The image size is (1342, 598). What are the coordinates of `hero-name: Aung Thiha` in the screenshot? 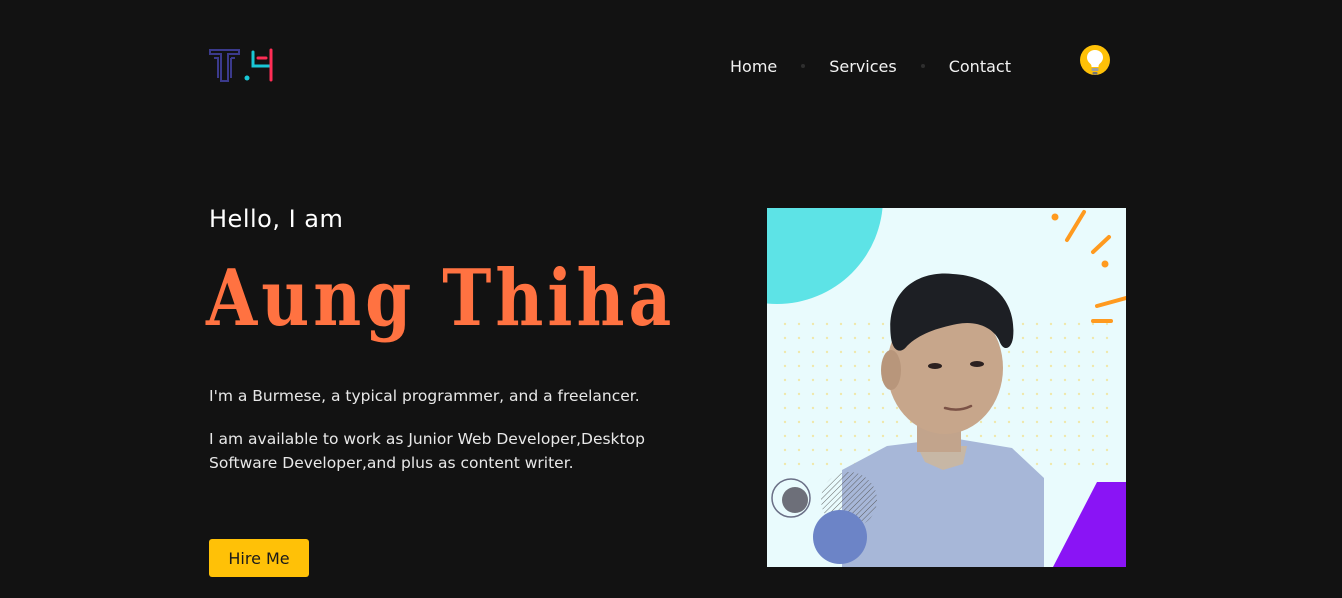 It's located at (441, 298).